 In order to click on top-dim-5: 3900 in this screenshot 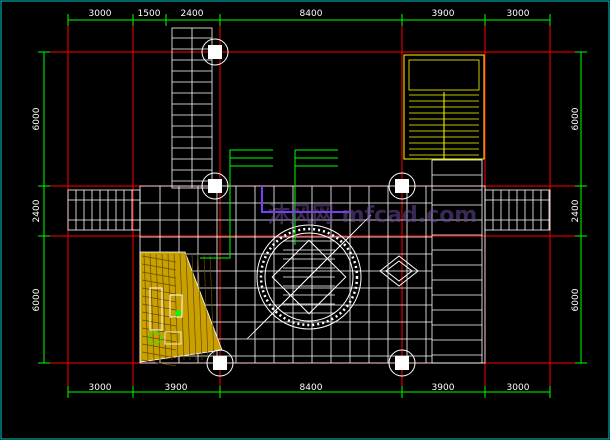, I will do `click(443, 14)`.